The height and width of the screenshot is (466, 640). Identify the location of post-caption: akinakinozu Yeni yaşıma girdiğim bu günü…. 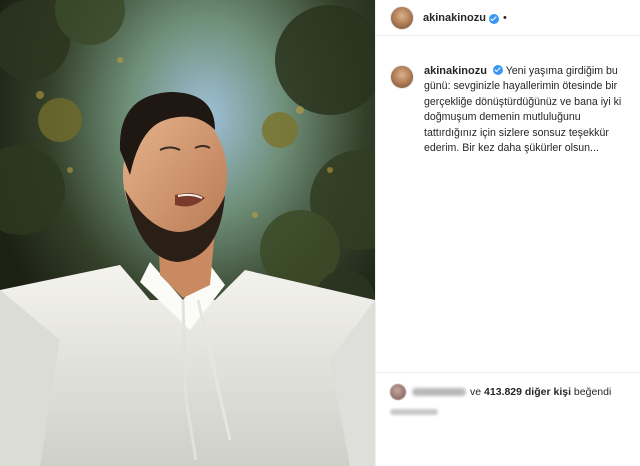
(510, 110).